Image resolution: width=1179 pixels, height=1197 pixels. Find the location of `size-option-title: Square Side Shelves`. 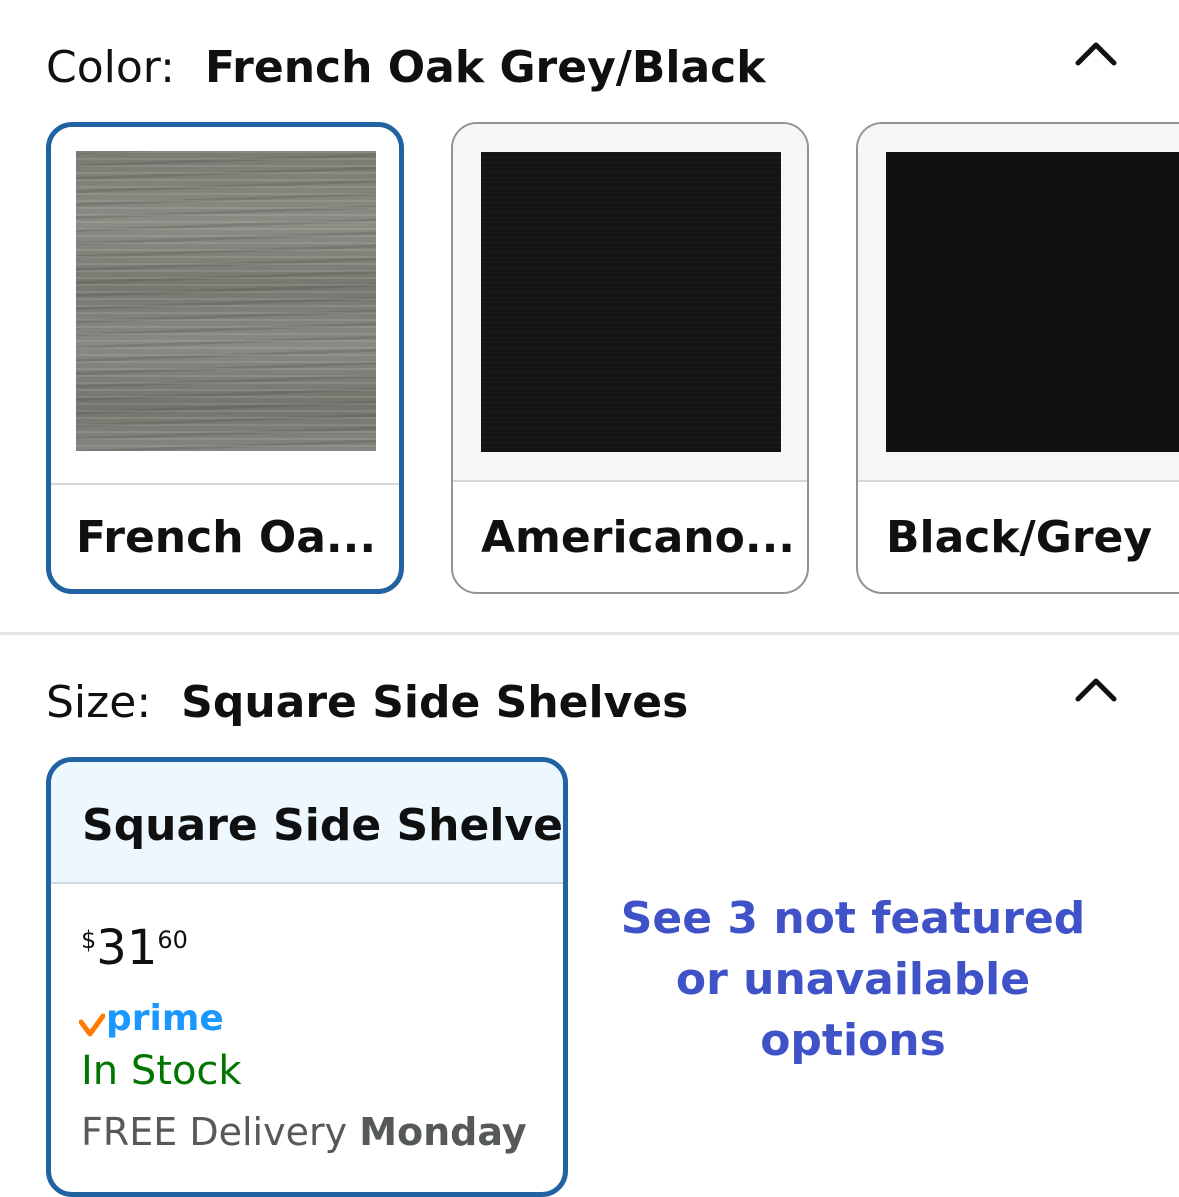

size-option-title: Square Side Shelves is located at coordinates (325, 825).